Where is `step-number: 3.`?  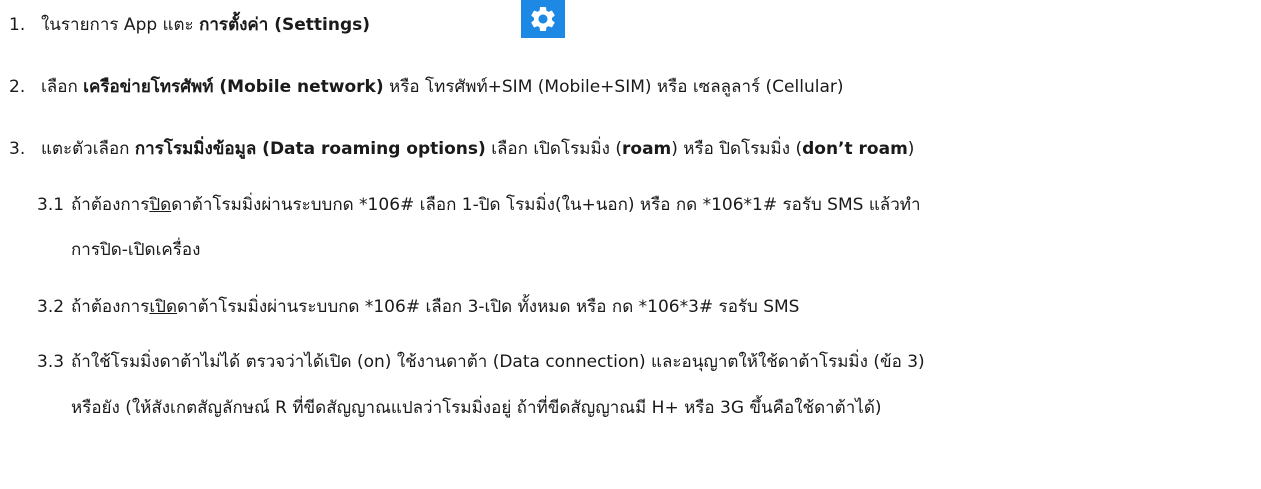 step-number: 3. is located at coordinates (17, 149).